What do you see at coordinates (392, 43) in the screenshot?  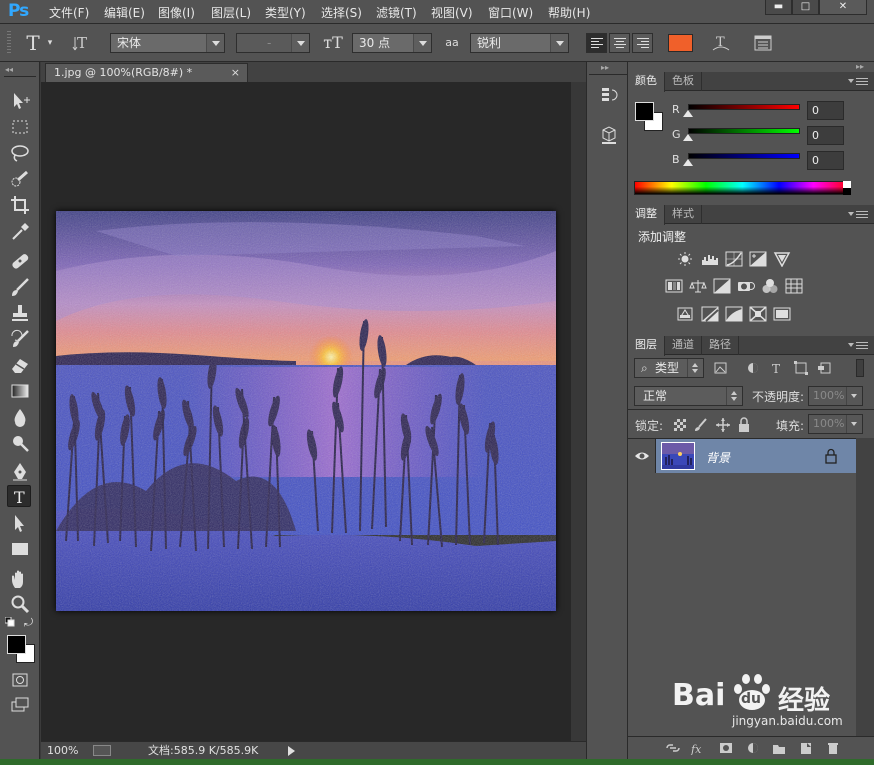 I see `font-size-select: 30 点` at bounding box center [392, 43].